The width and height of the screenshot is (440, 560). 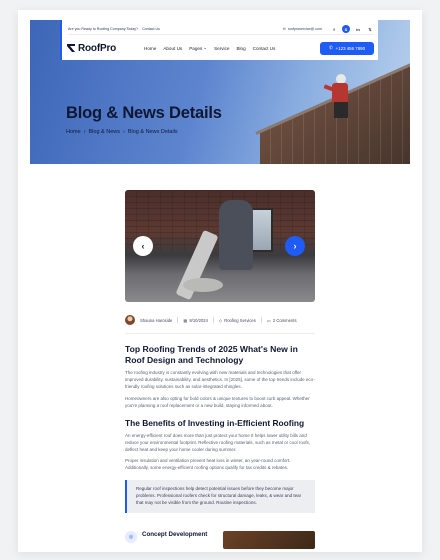 I want to click on phone-icon: ✆, so click(x=330, y=47).